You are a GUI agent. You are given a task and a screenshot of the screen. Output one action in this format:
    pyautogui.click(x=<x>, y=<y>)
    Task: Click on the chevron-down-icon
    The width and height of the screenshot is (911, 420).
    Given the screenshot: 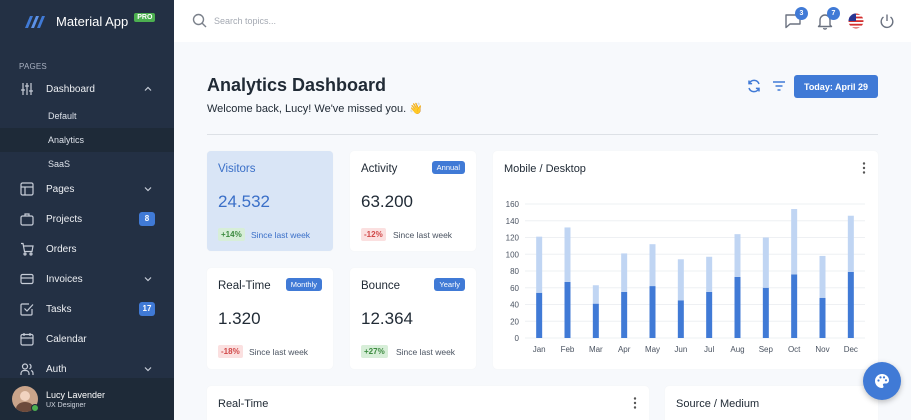 What is the action you would take?
    pyautogui.click(x=148, y=369)
    